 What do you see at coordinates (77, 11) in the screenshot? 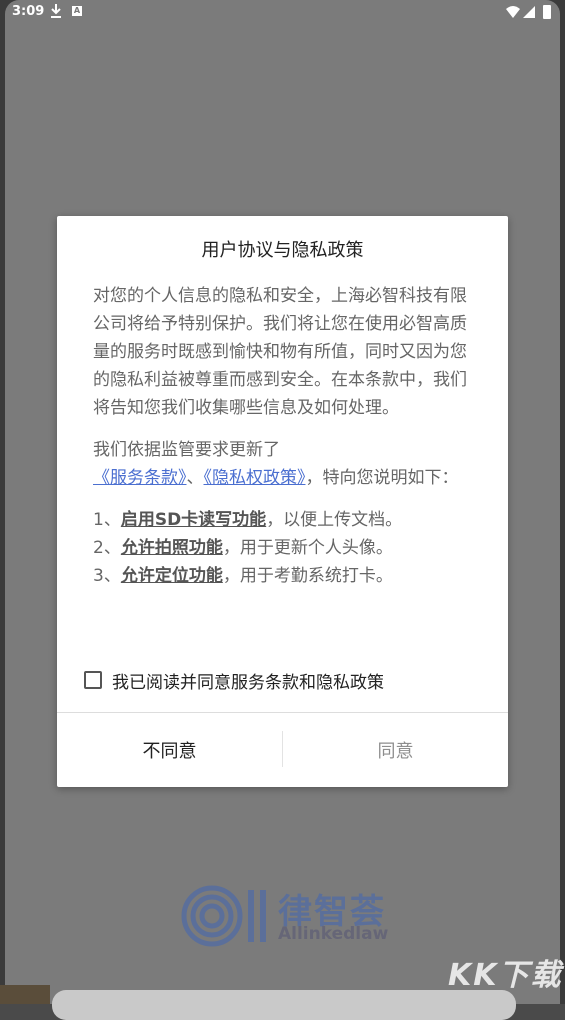
I see `a-notification-icon: A` at bounding box center [77, 11].